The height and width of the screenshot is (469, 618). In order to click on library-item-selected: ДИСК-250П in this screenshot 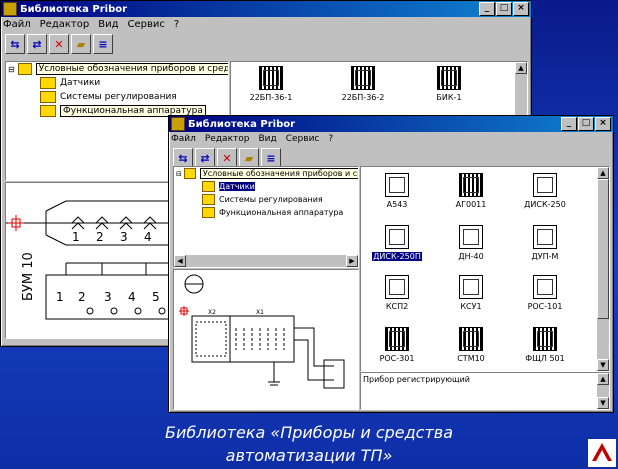, I will do `click(397, 243)`.